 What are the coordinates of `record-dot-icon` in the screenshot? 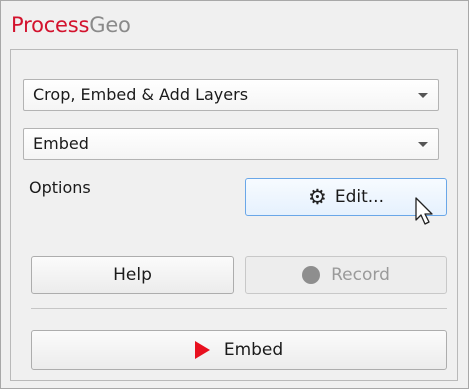 It's located at (311, 275).